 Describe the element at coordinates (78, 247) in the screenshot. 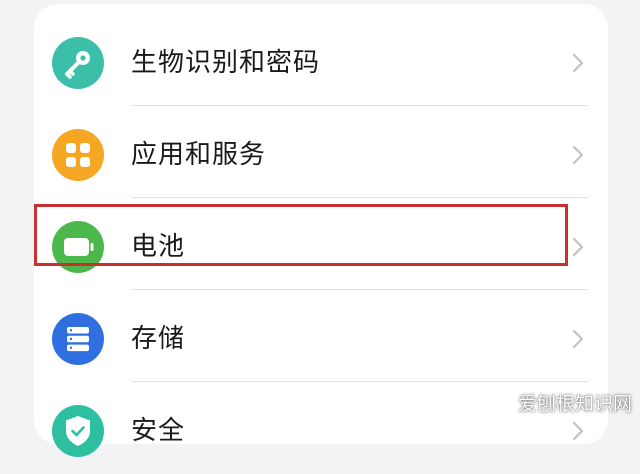

I see `battery-icon` at that location.